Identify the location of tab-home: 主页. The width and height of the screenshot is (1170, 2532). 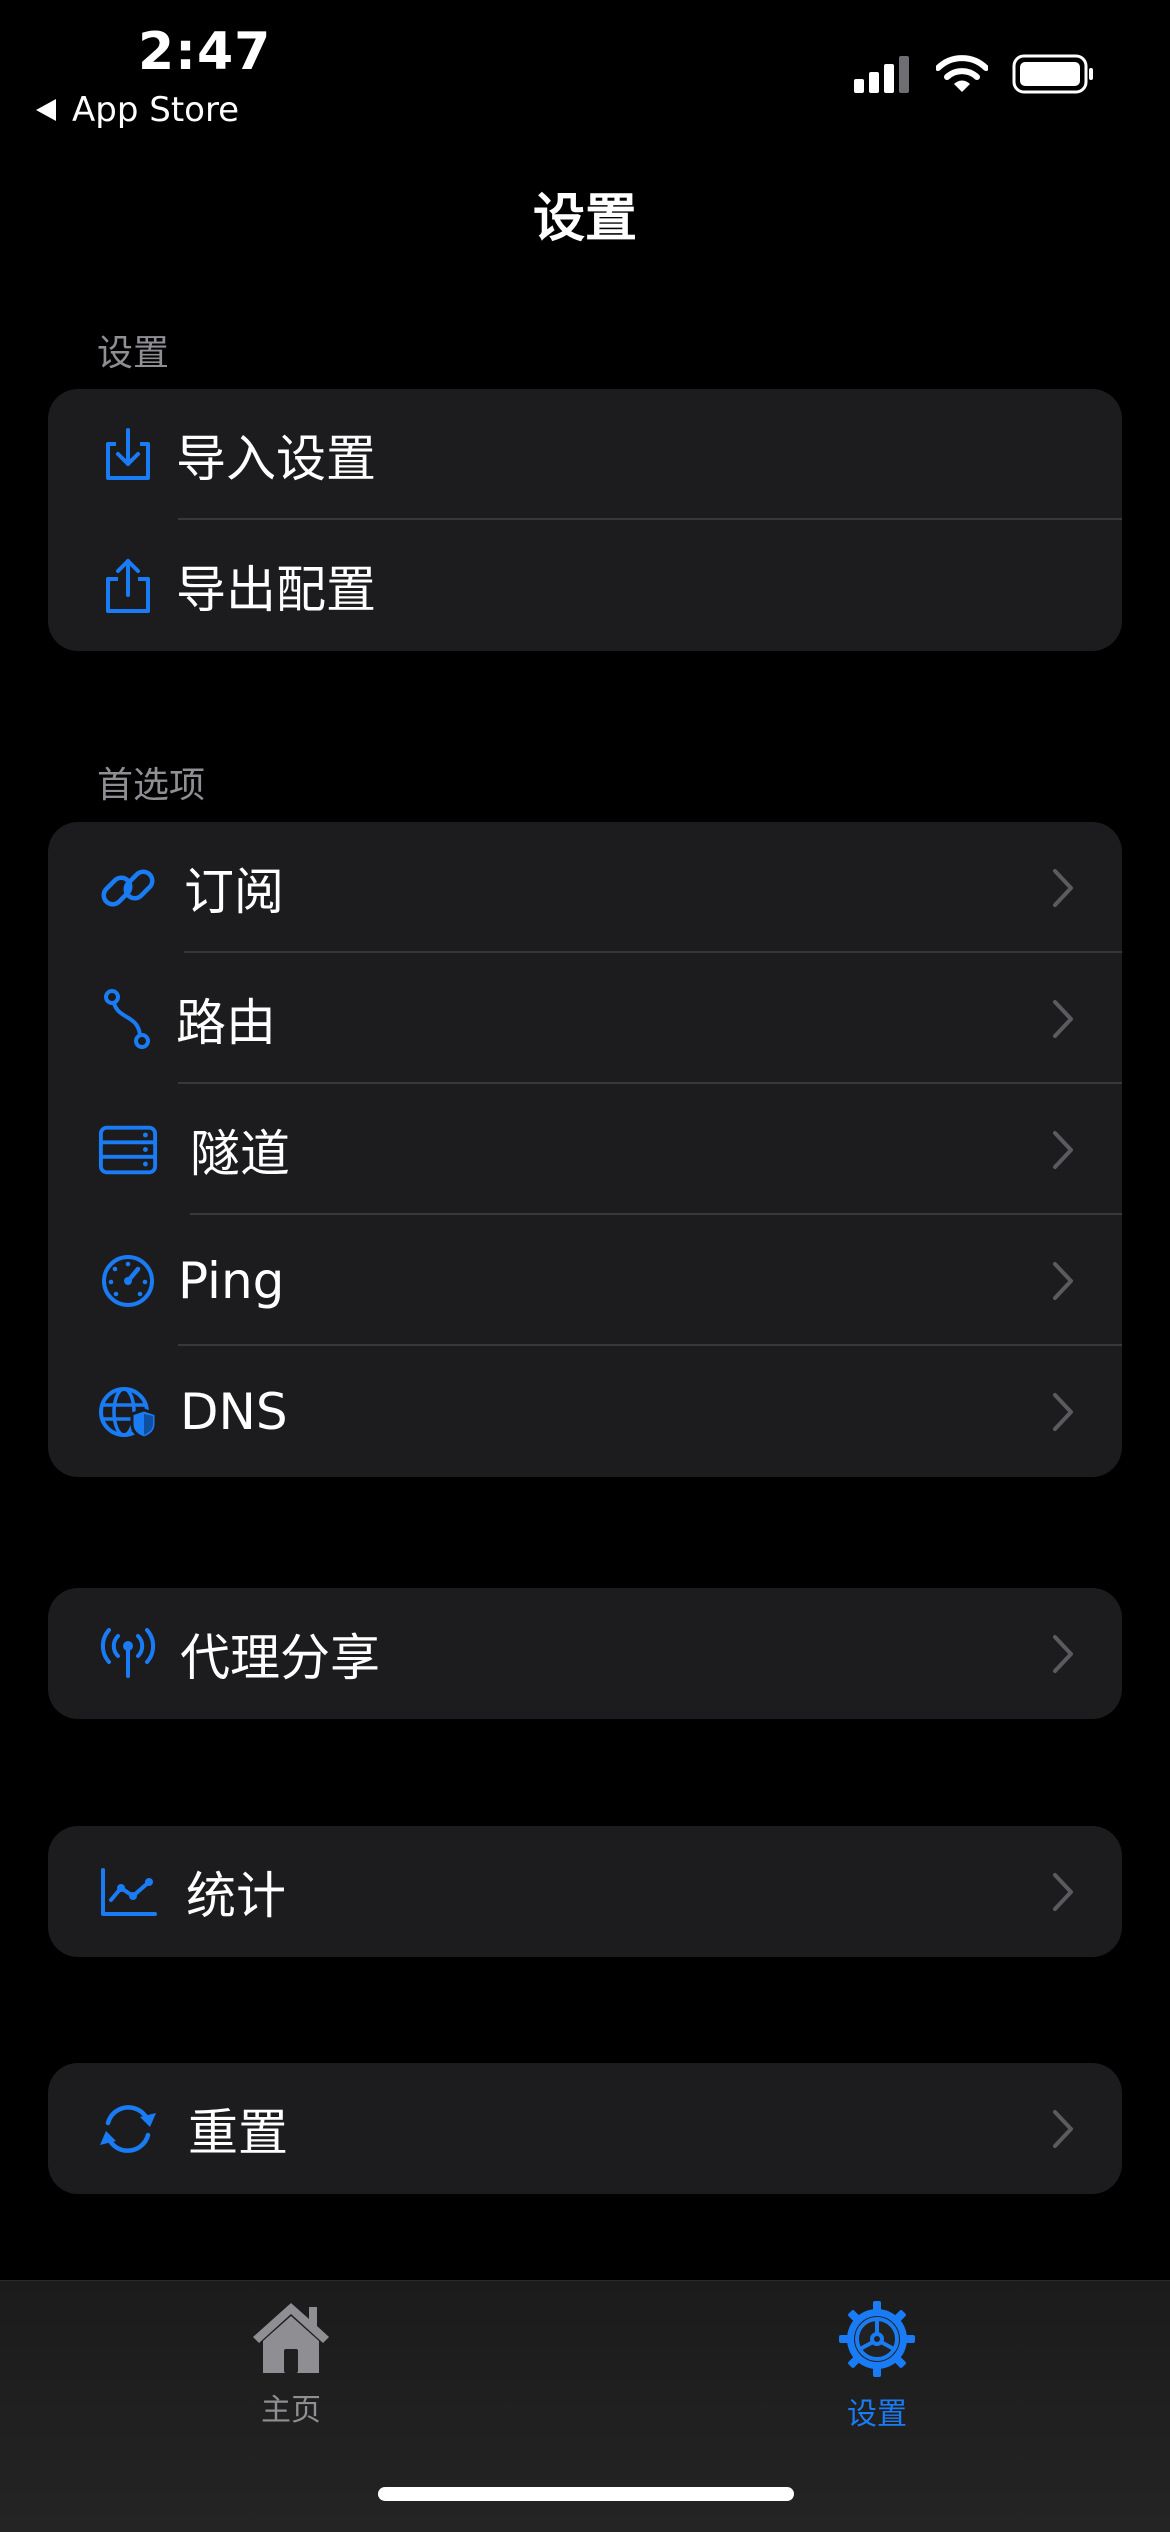
(291, 2364).